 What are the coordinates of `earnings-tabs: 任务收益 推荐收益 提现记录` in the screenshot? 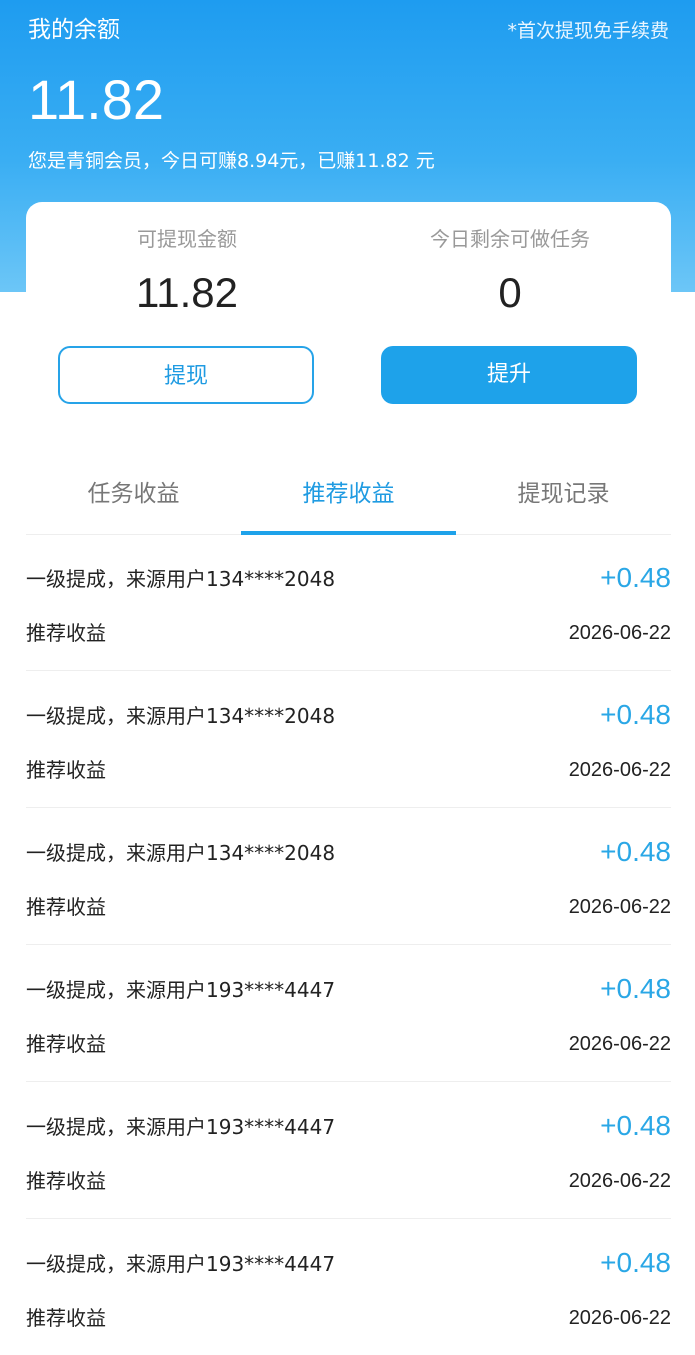 It's located at (348, 498).